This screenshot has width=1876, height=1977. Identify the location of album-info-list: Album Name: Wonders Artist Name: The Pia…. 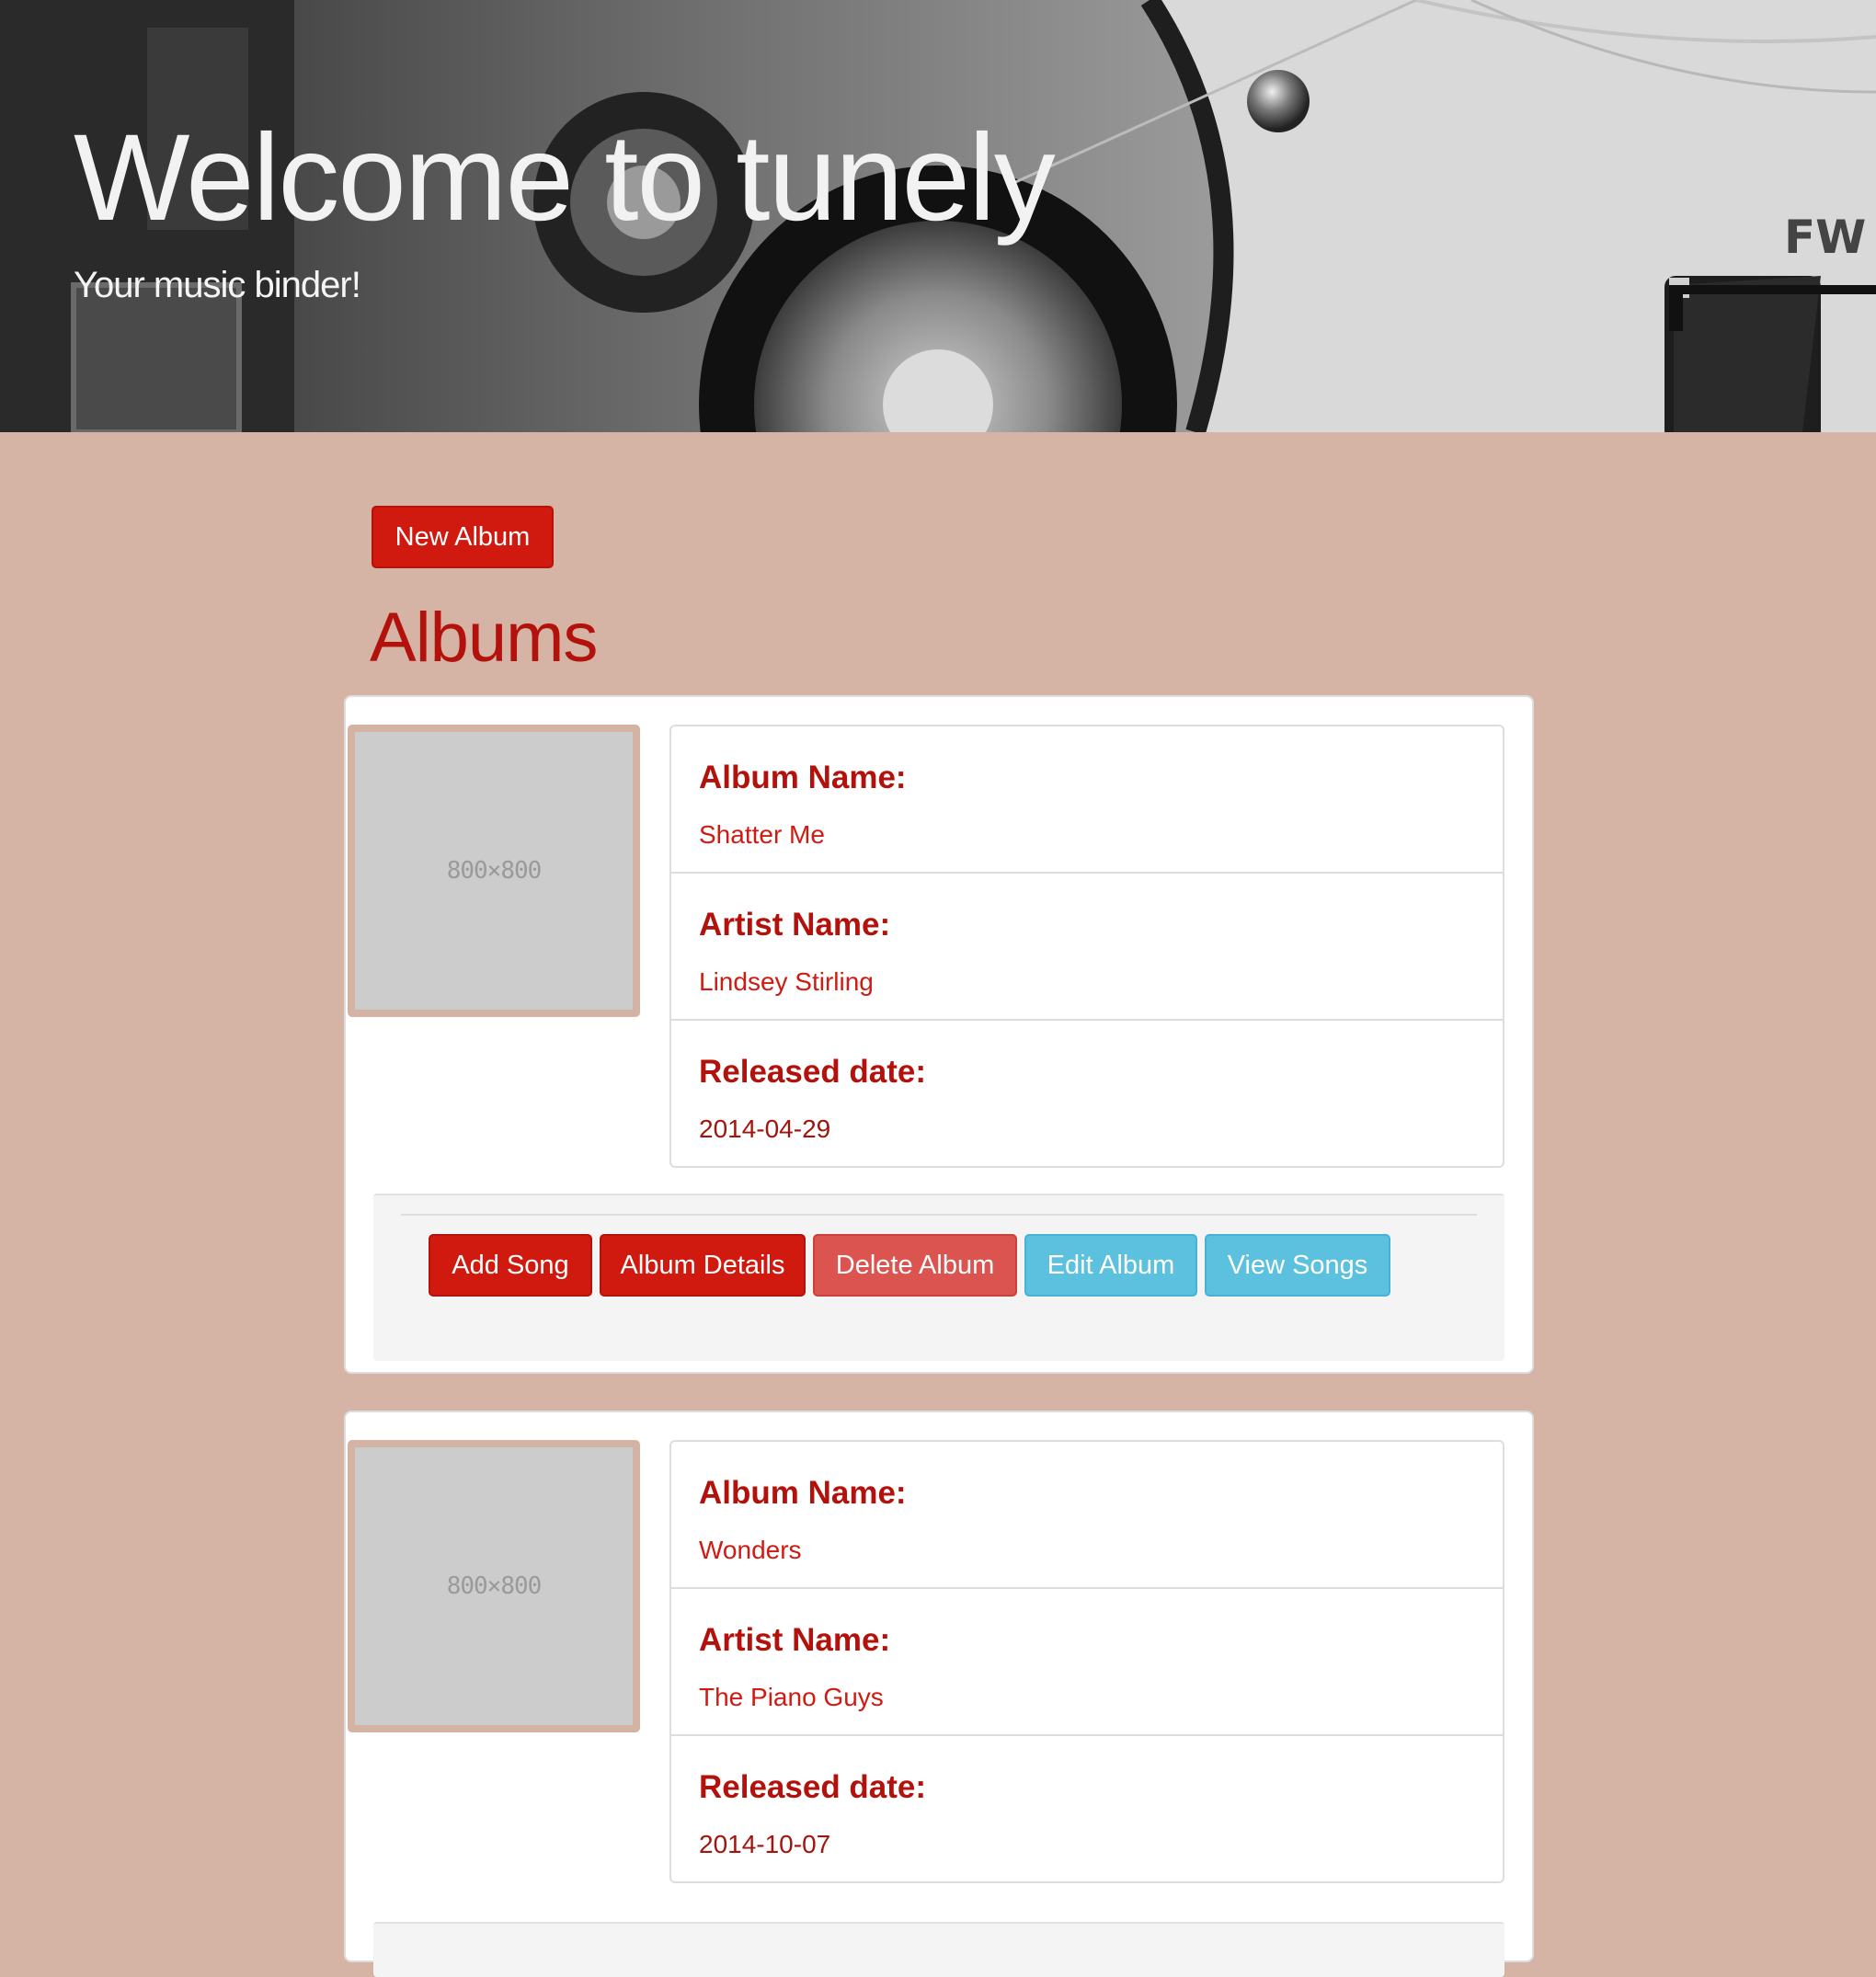
(1086, 1662).